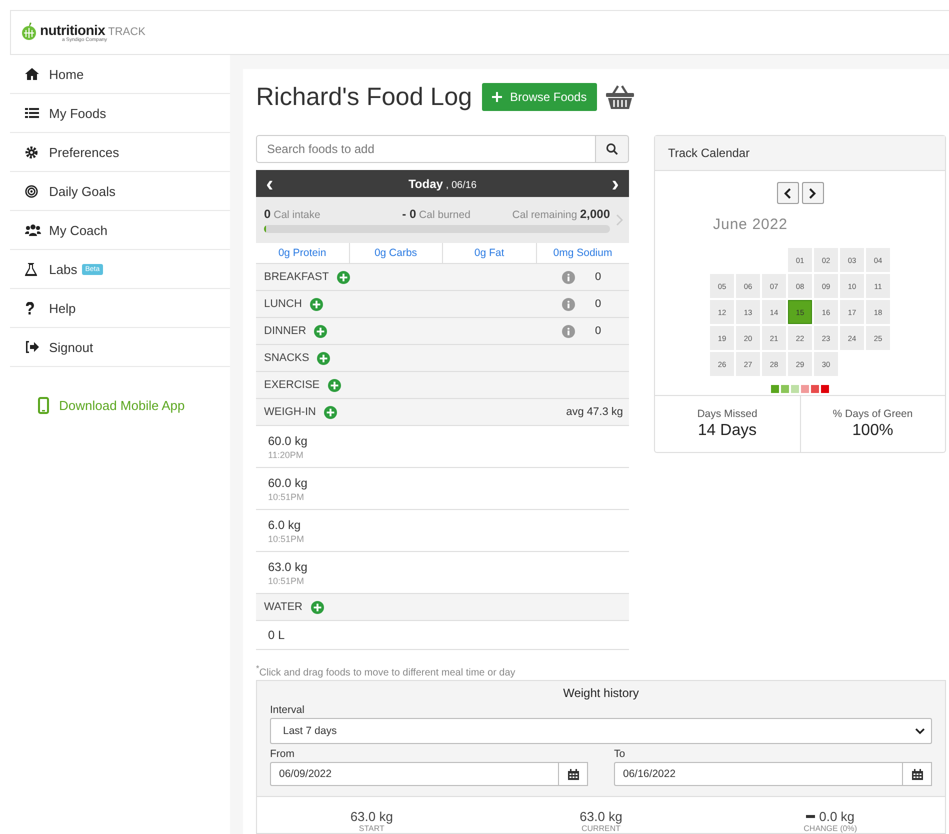 This screenshot has height=834, width=949. I want to click on browse-foods-button: Browse Foods, so click(539, 97).